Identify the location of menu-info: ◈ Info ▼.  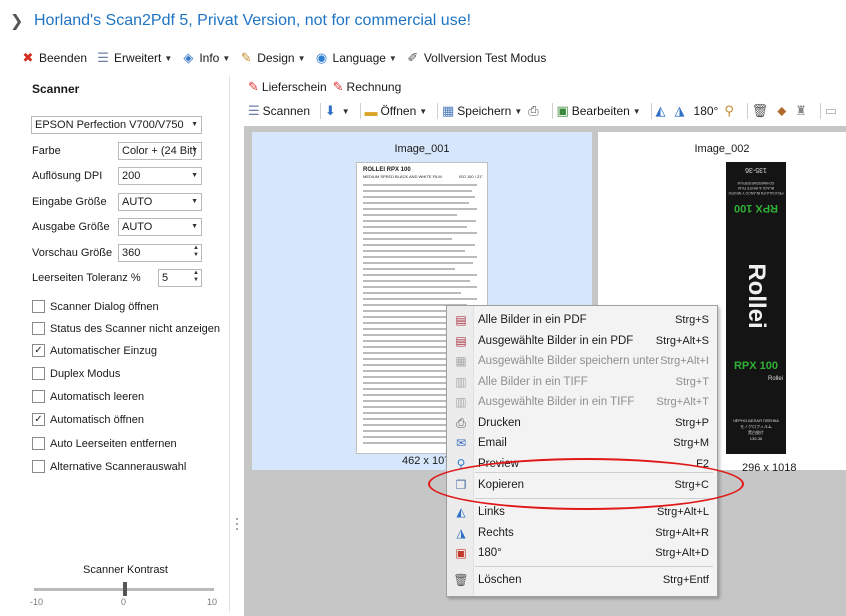
(205, 58).